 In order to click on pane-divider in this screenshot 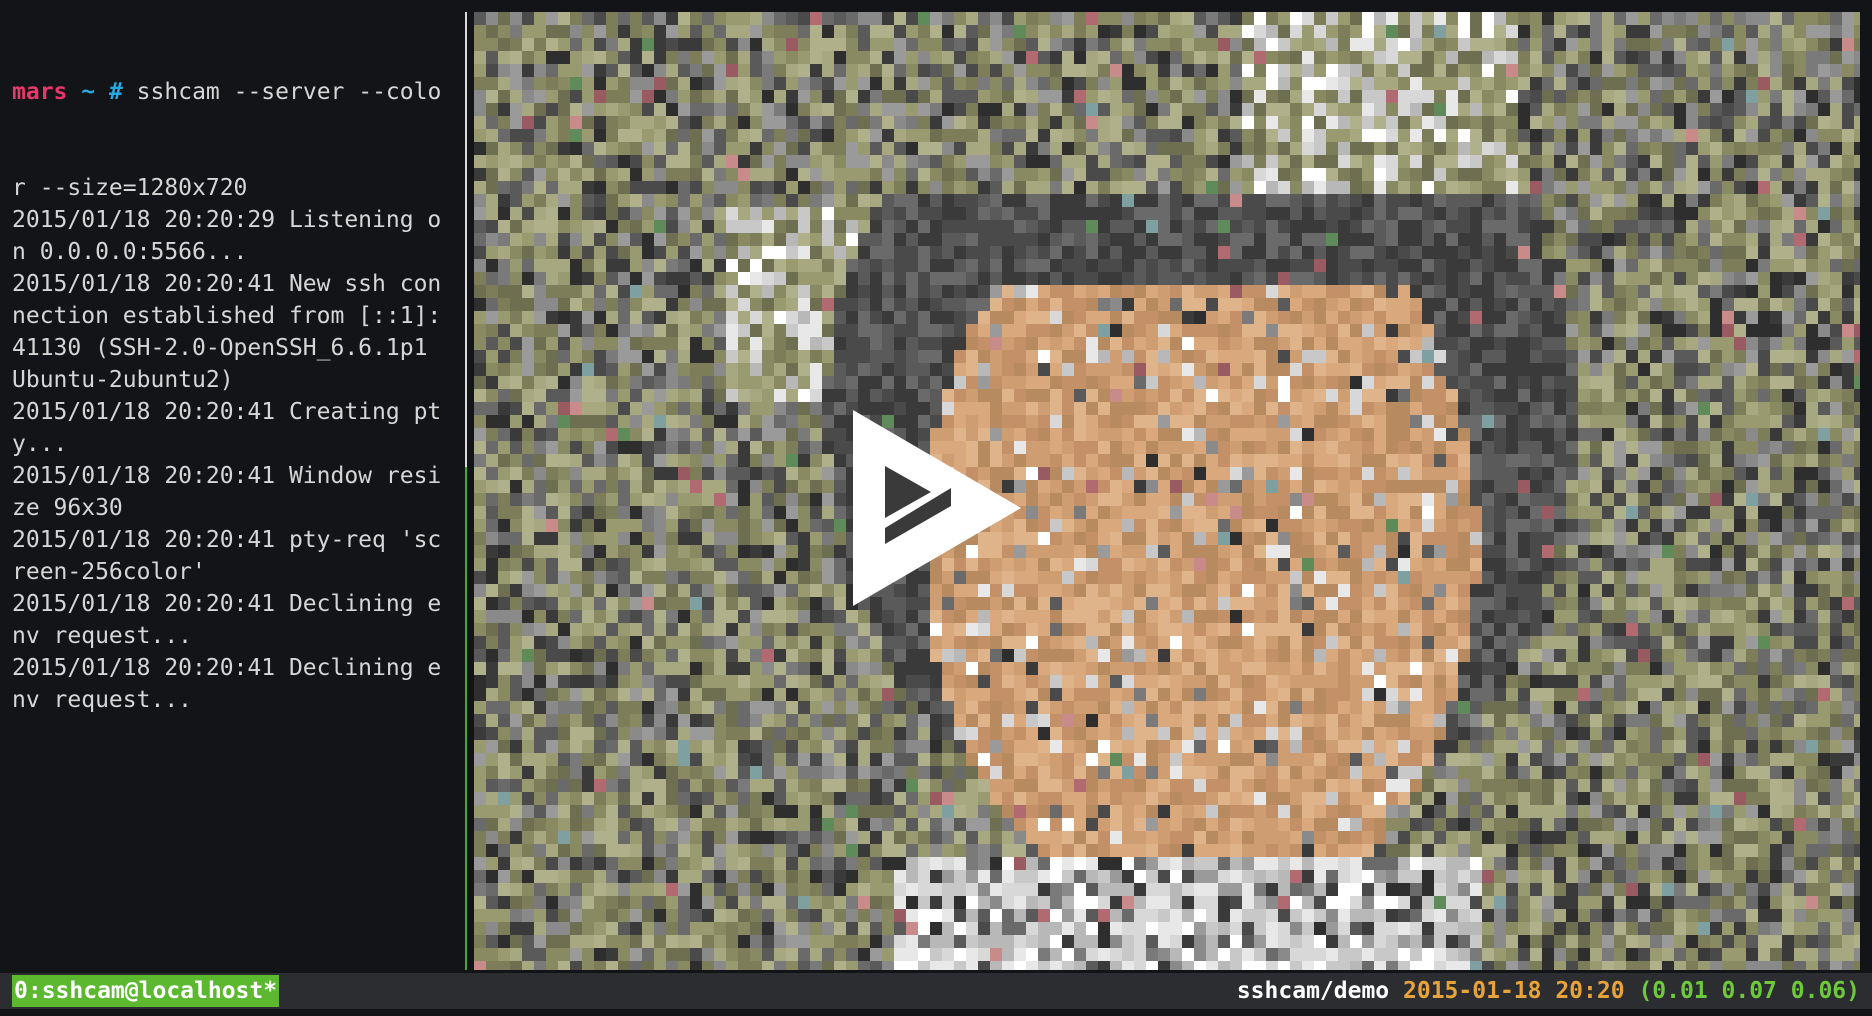, I will do `click(468, 491)`.